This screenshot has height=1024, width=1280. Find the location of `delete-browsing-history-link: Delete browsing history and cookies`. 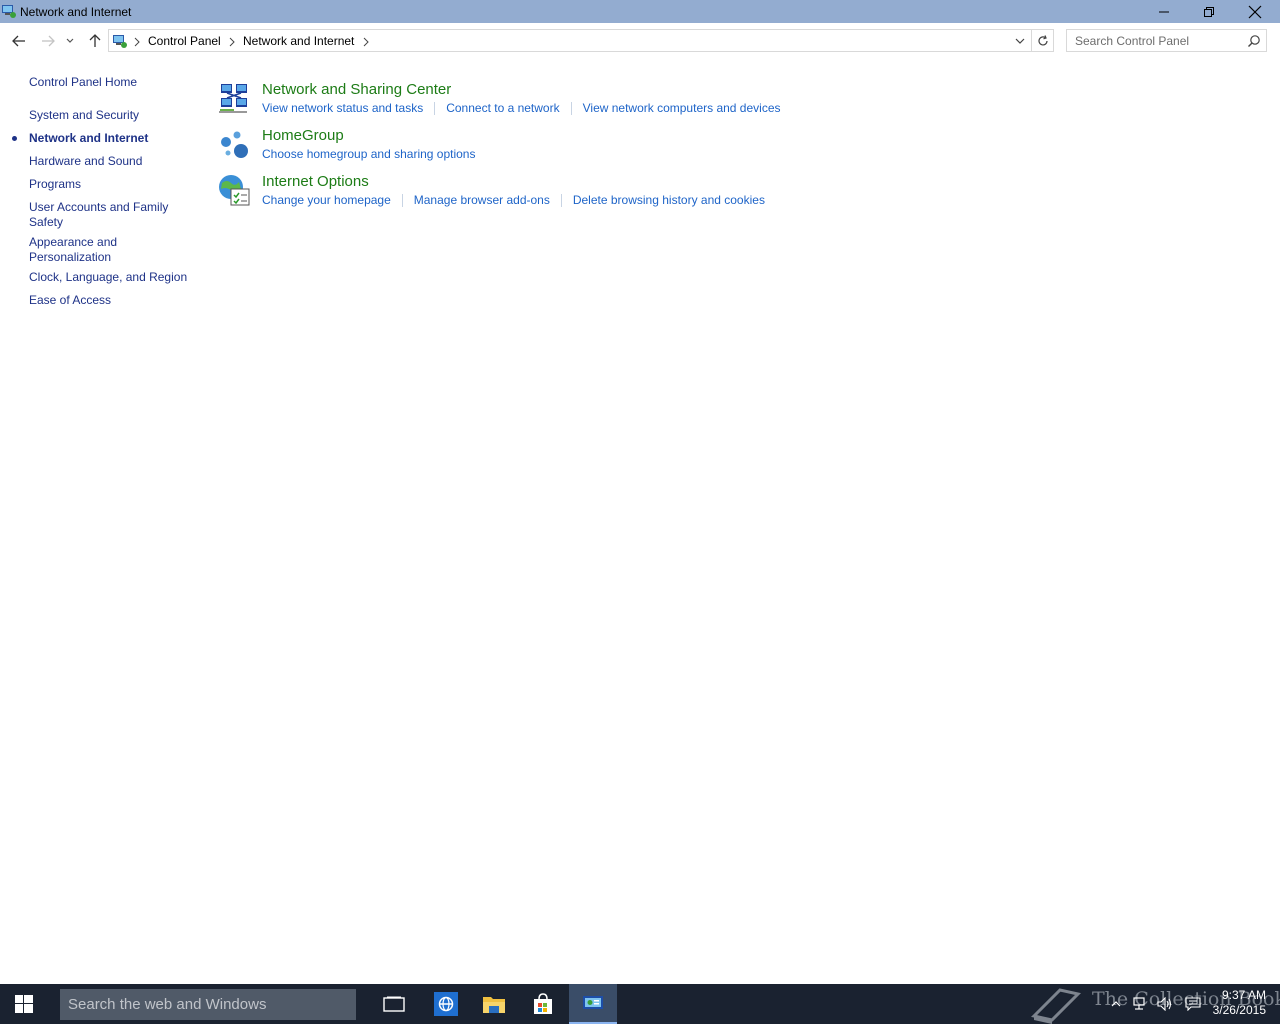

delete-browsing-history-link: Delete browsing history and cookies is located at coordinates (669, 200).